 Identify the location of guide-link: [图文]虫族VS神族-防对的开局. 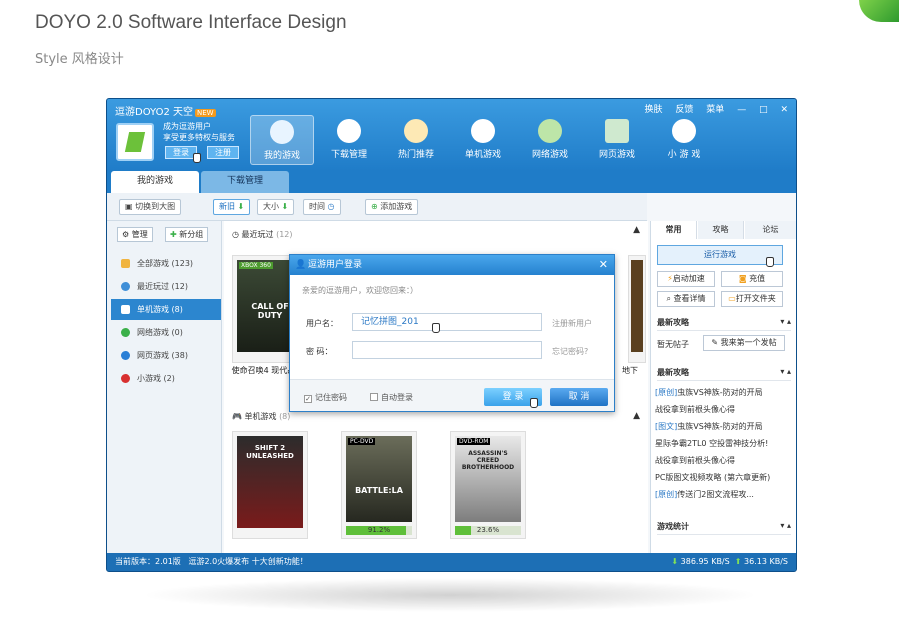
(724, 426).